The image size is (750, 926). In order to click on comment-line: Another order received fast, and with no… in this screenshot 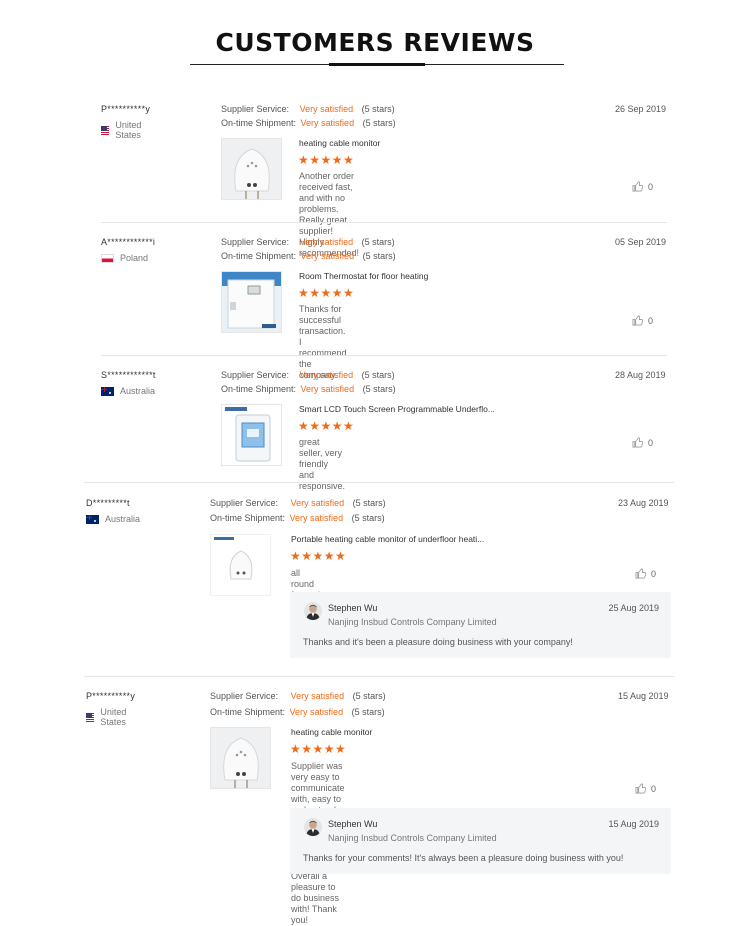, I will do `click(327, 203)`.